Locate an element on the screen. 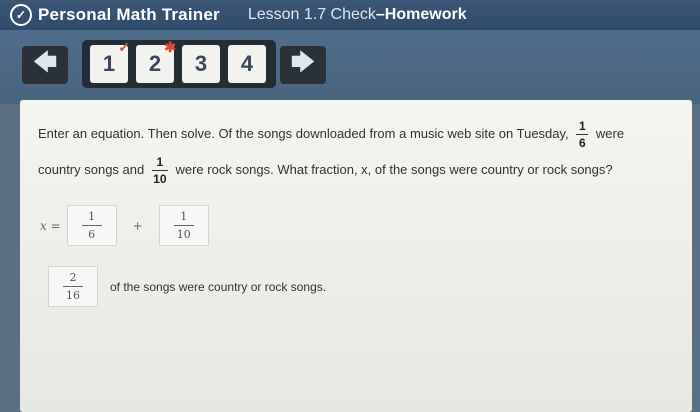 This screenshot has width=700, height=412. next-button: 🡆 is located at coordinates (303, 65).